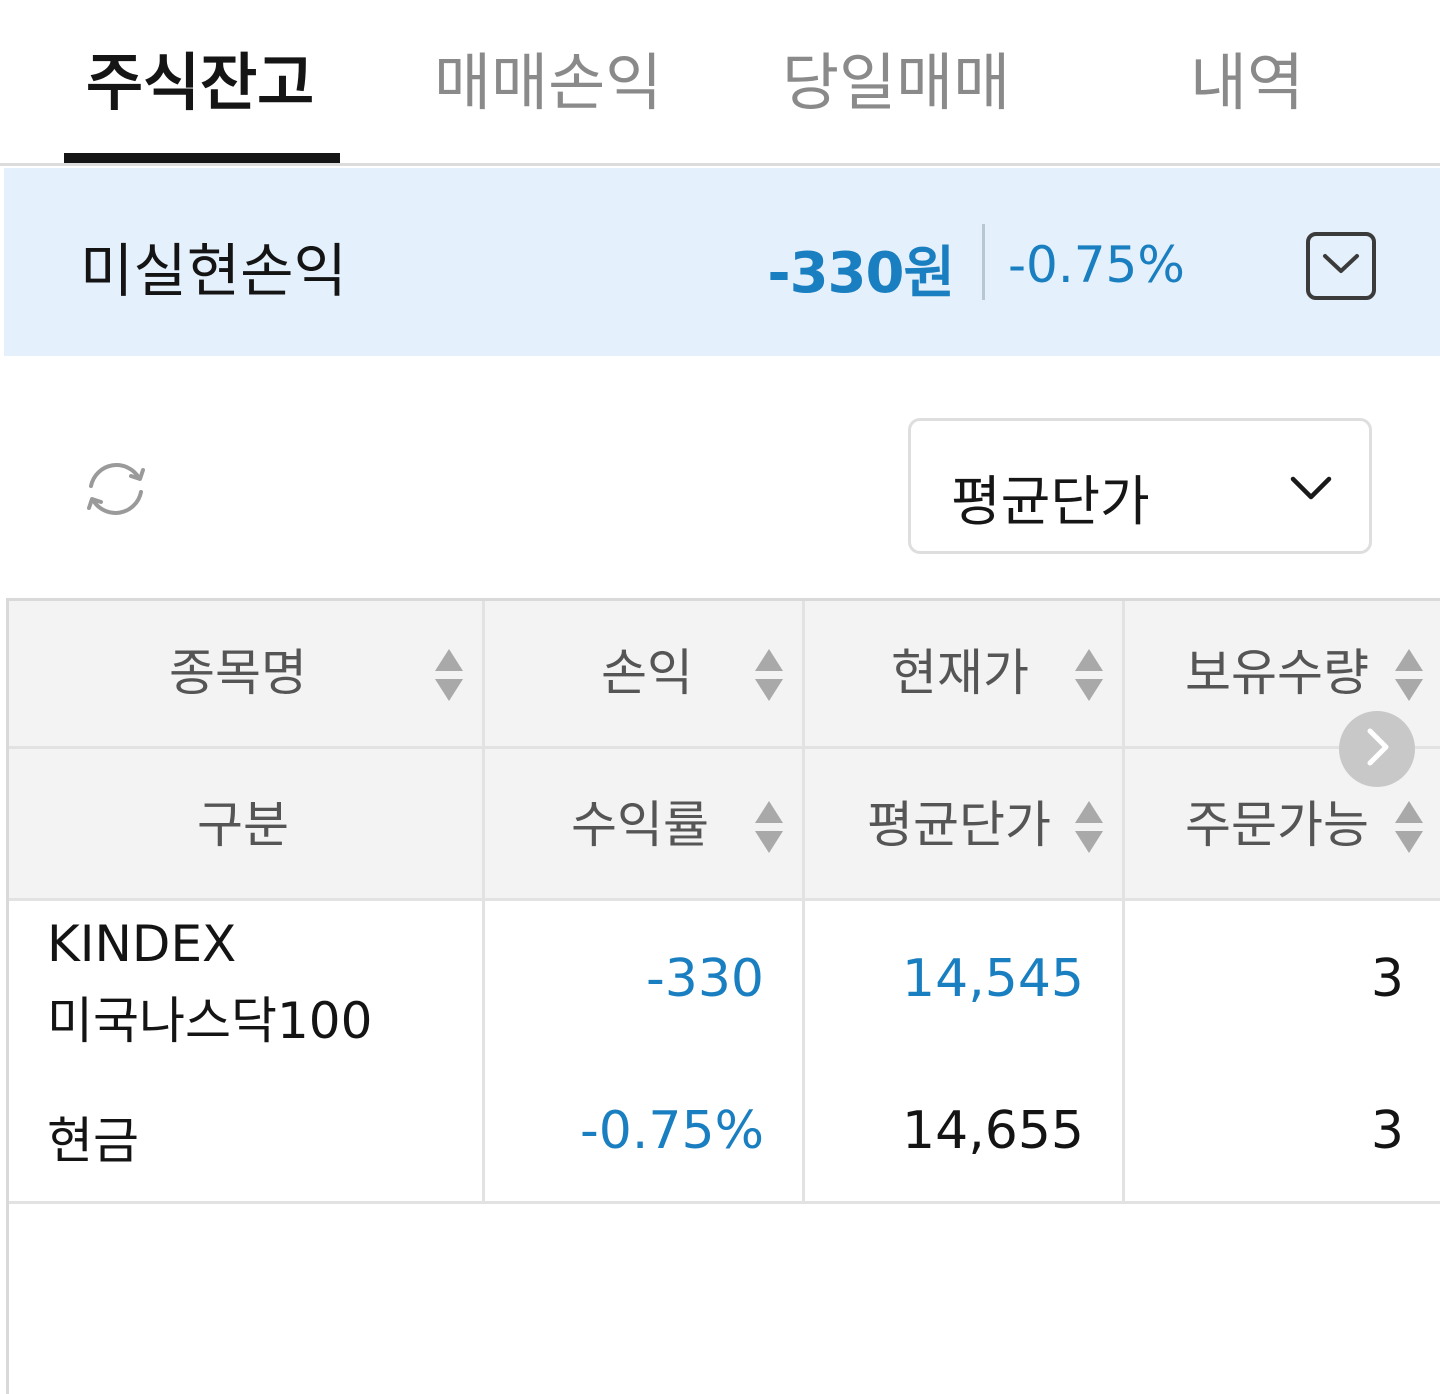  Describe the element at coordinates (210, 1021) in the screenshot. I see `stock-name-line2: 미국나스닥100` at that location.